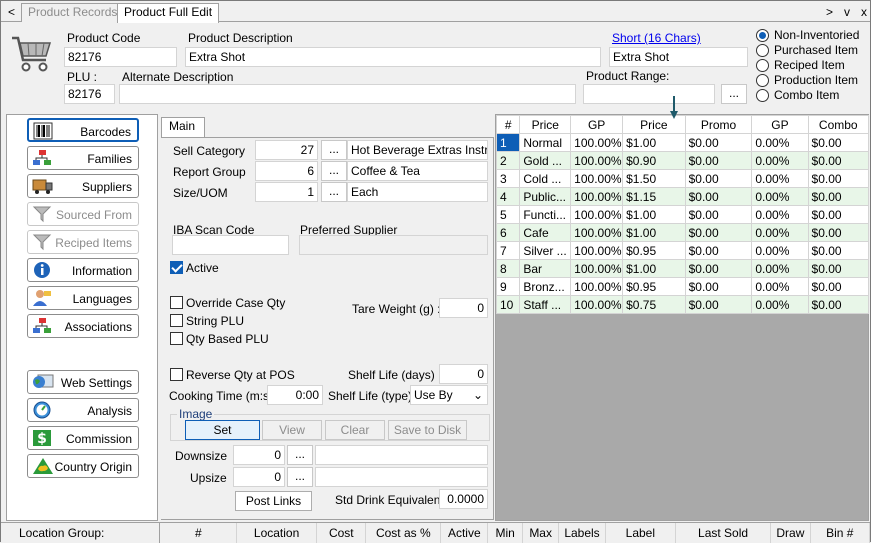 Image resolution: width=871 pixels, height=543 pixels. What do you see at coordinates (582, 533) in the screenshot?
I see `location-table-header-cell: Labels` at bounding box center [582, 533].